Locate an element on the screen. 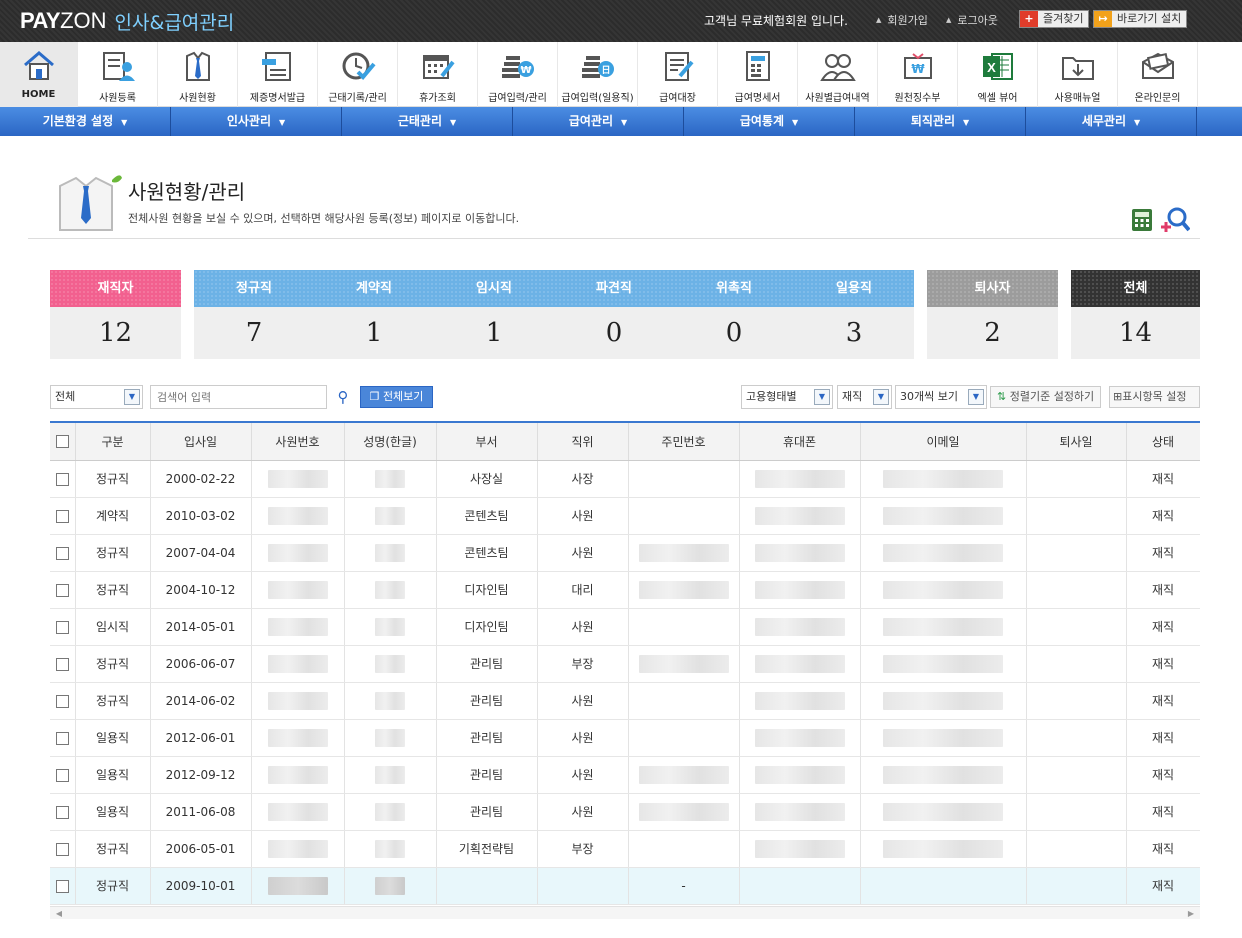 The image size is (1242, 938). stat-regular: 정규직 7 is located at coordinates (254, 314).